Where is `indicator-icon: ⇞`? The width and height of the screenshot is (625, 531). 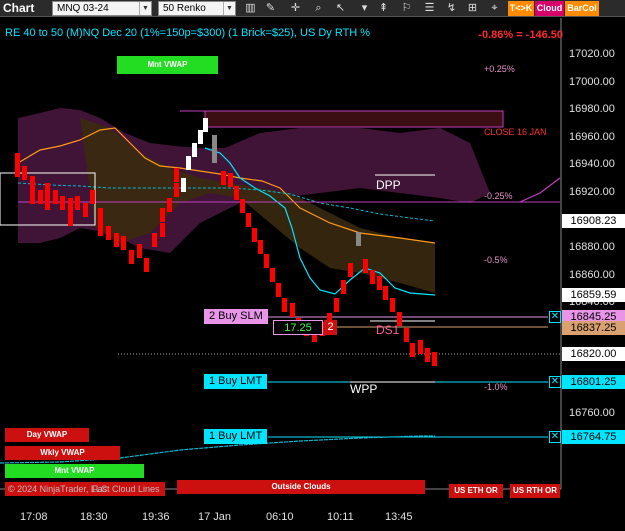 indicator-icon: ⇞ is located at coordinates (383, 8).